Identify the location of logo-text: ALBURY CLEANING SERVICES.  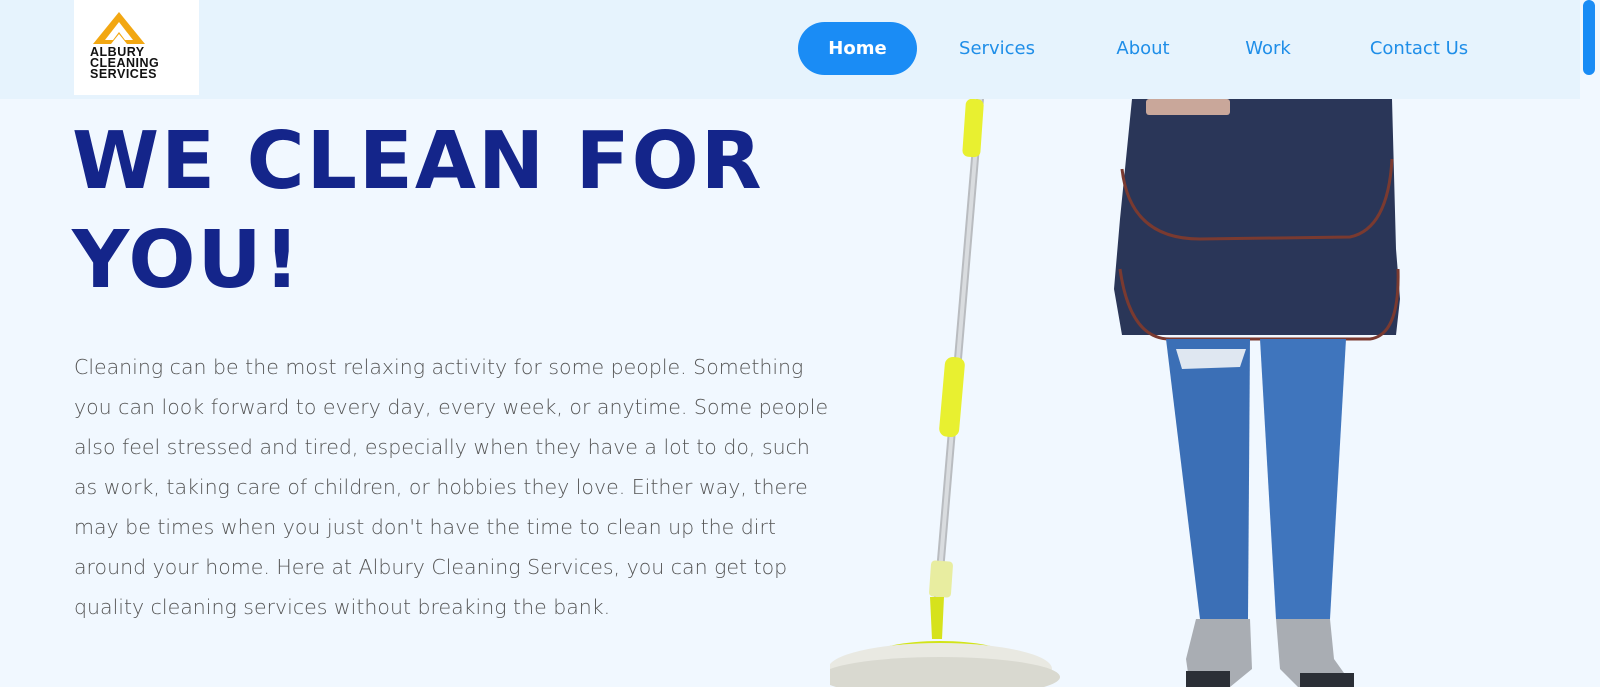
(140, 63).